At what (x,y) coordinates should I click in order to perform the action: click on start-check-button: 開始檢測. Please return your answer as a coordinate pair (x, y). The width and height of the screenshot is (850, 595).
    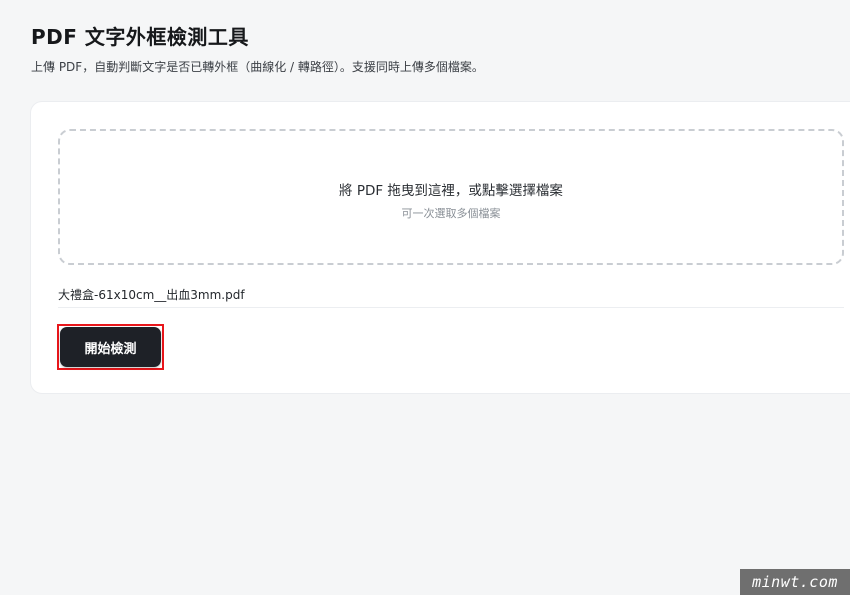
    Looking at the image, I should click on (110, 347).